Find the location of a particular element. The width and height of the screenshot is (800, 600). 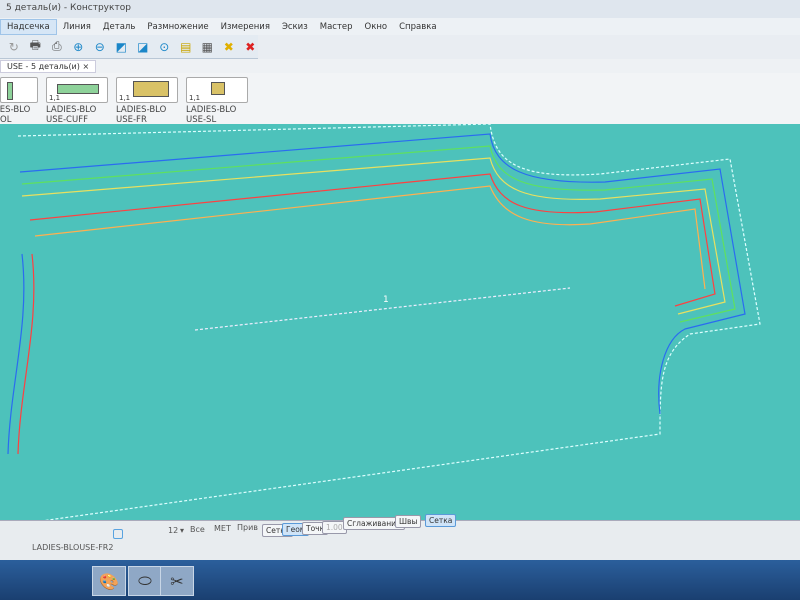

taskbar: 🎨 ⬭ ✂ is located at coordinates (400, 580).